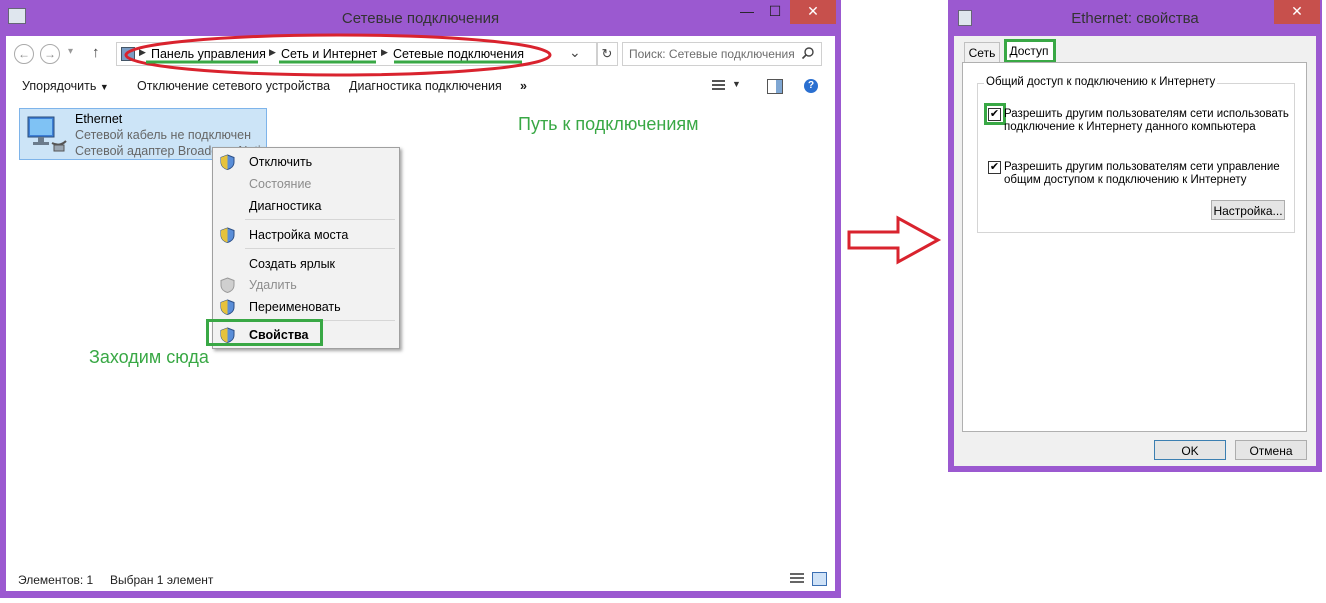  Describe the element at coordinates (99, 119) in the screenshot. I see `item-name: Ethernet` at that location.